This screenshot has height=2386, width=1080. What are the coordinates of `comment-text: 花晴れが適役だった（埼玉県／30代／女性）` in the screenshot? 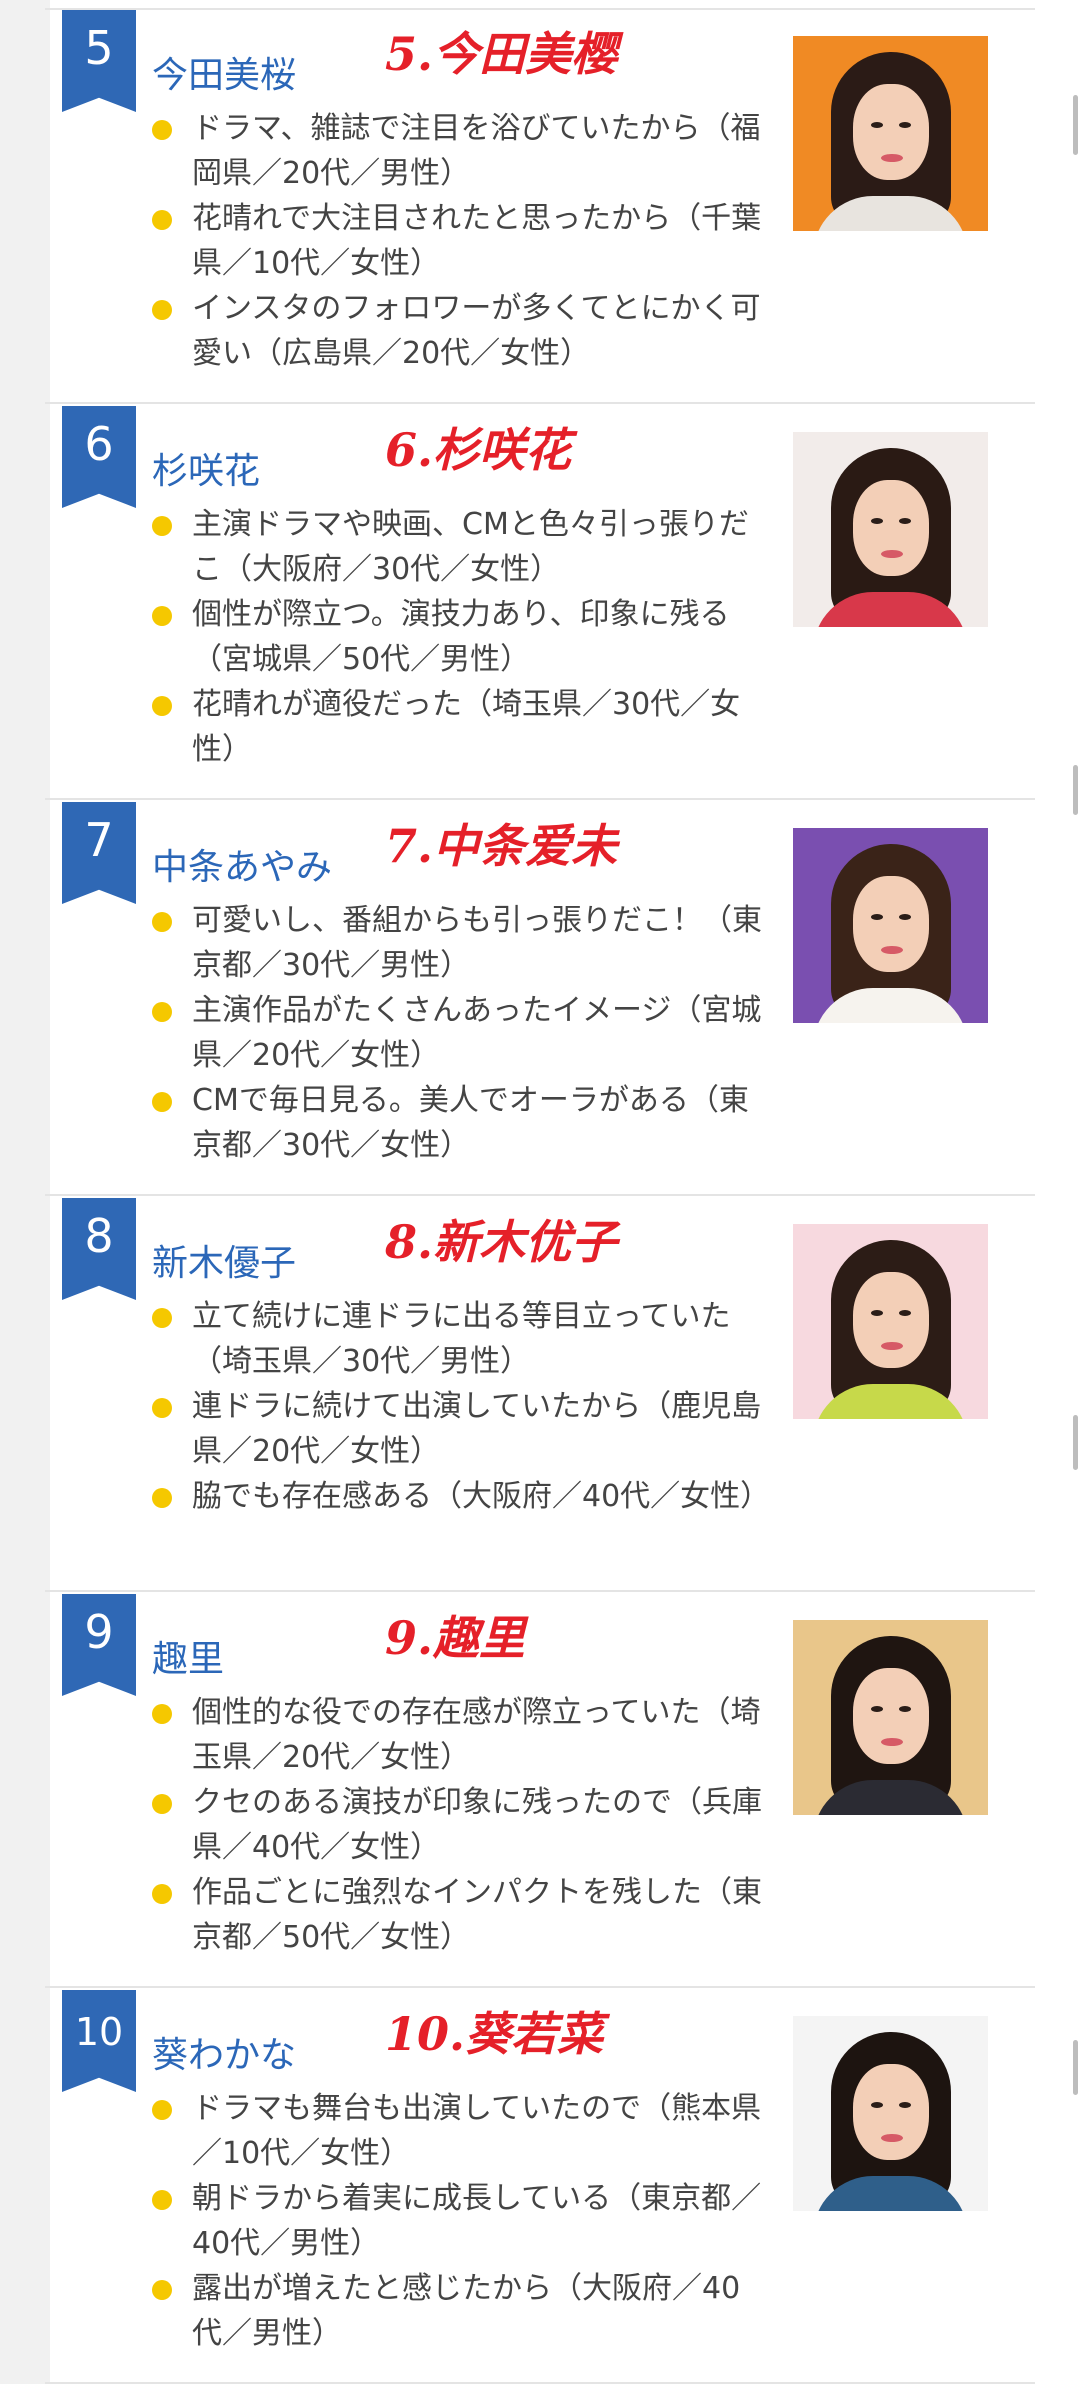 It's located at (466, 727).